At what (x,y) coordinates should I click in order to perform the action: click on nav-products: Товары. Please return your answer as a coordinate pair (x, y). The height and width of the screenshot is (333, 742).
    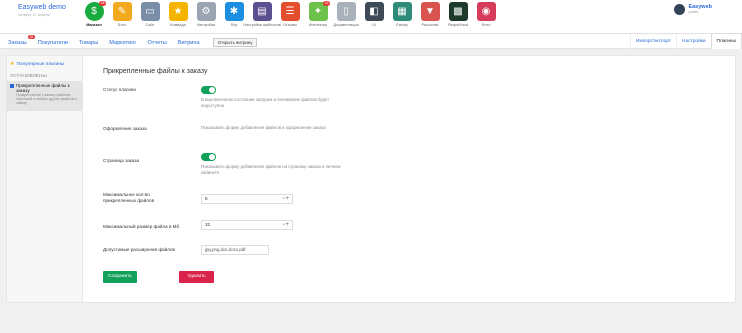
    Looking at the image, I should click on (88, 43).